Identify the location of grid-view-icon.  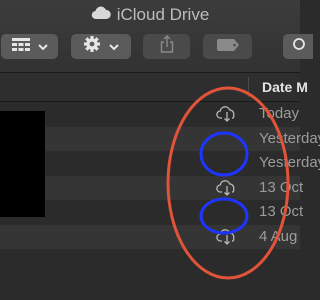
(20, 46).